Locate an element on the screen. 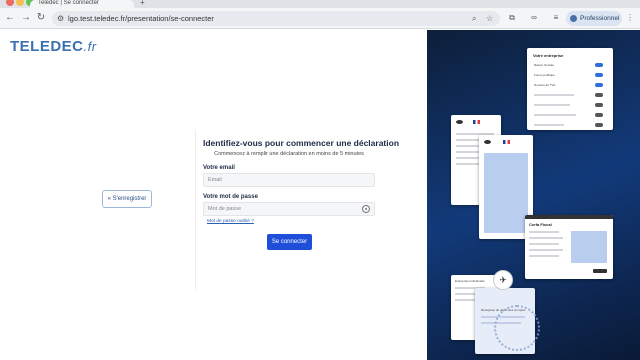 This screenshot has width=640, height=360. password-placeholder: Mot de passe is located at coordinates (225, 209).